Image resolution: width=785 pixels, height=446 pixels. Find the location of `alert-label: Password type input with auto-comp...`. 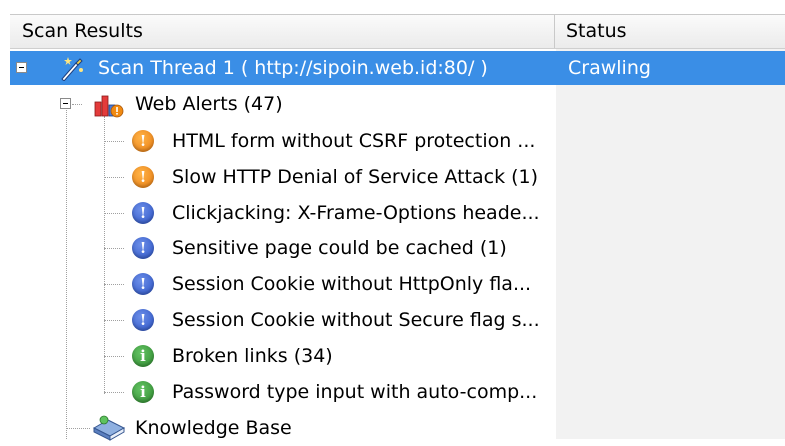

alert-label: Password type input with auto-comp... is located at coordinates (355, 392).